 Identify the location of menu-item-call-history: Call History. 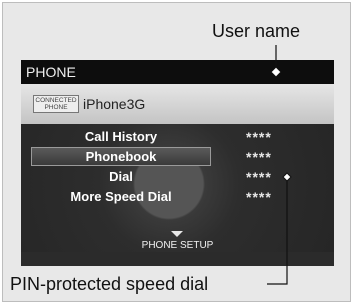
(121, 136).